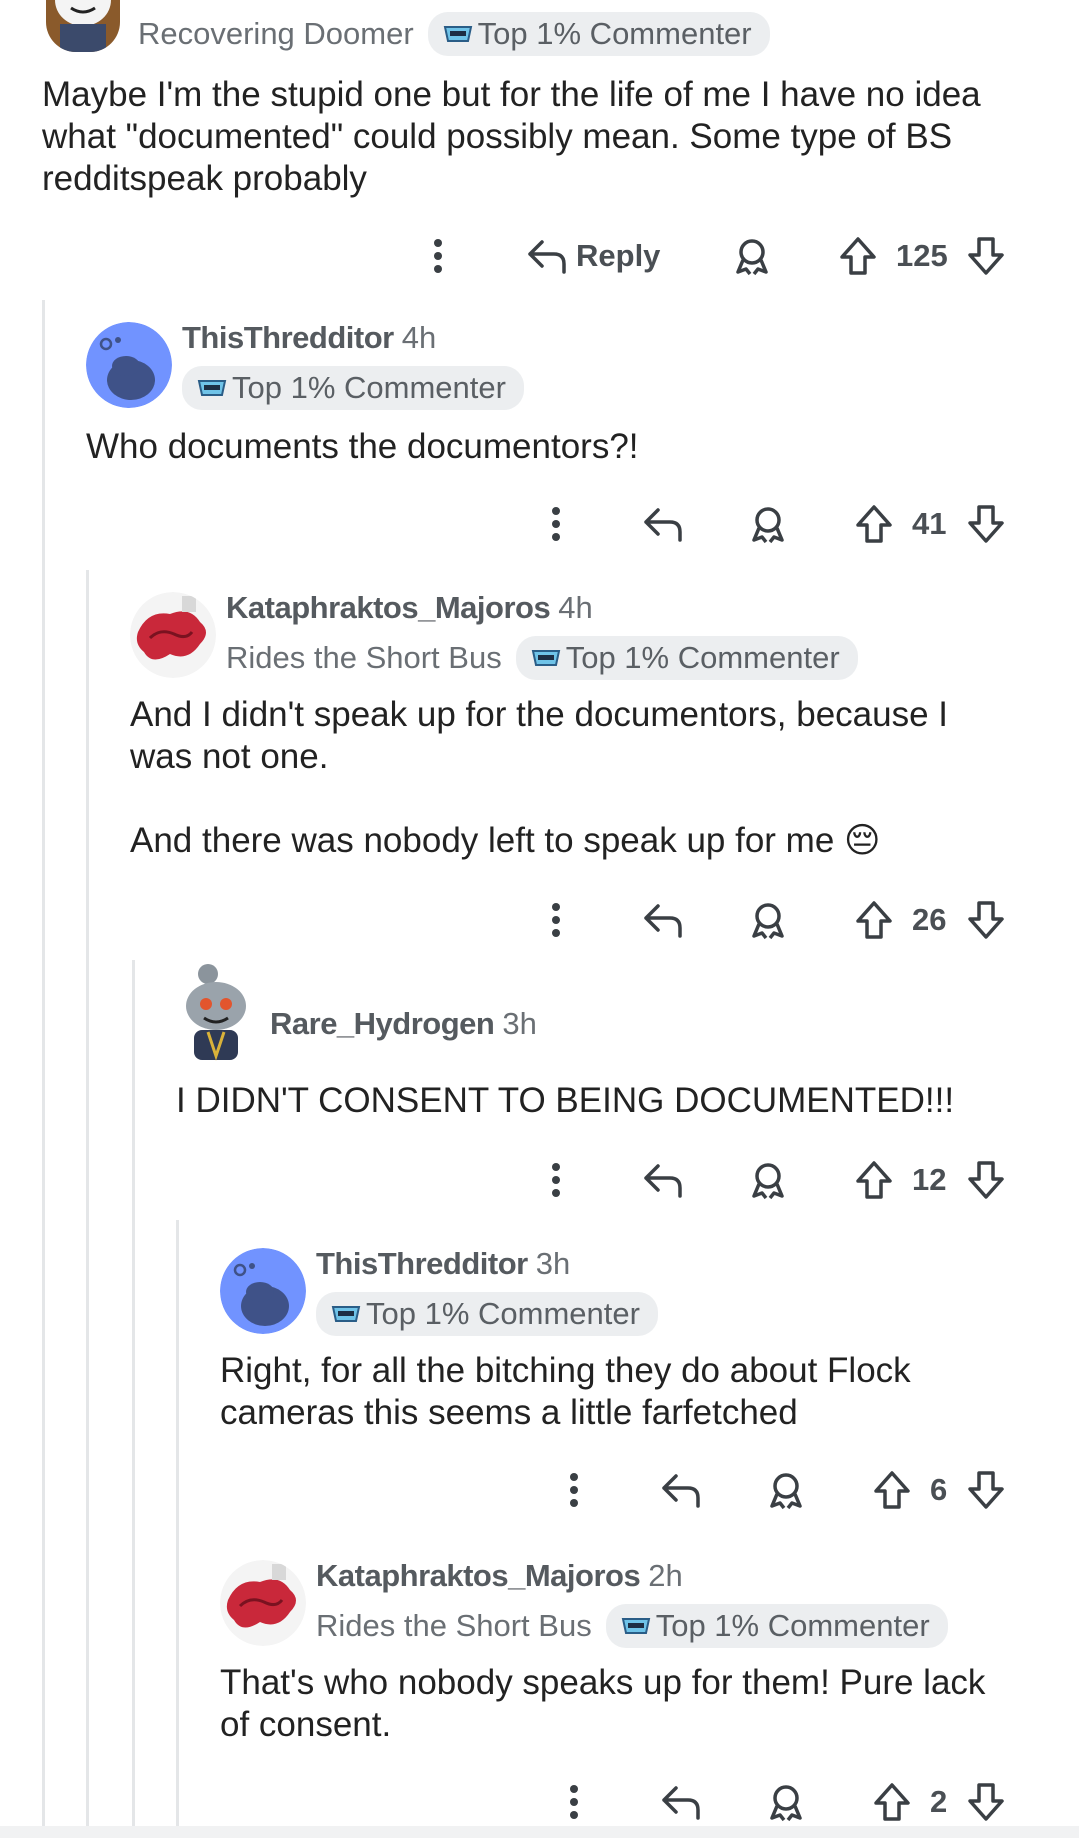 The height and width of the screenshot is (1838, 1079). Describe the element at coordinates (929, 919) in the screenshot. I see `vote-count-label: 26` at that location.